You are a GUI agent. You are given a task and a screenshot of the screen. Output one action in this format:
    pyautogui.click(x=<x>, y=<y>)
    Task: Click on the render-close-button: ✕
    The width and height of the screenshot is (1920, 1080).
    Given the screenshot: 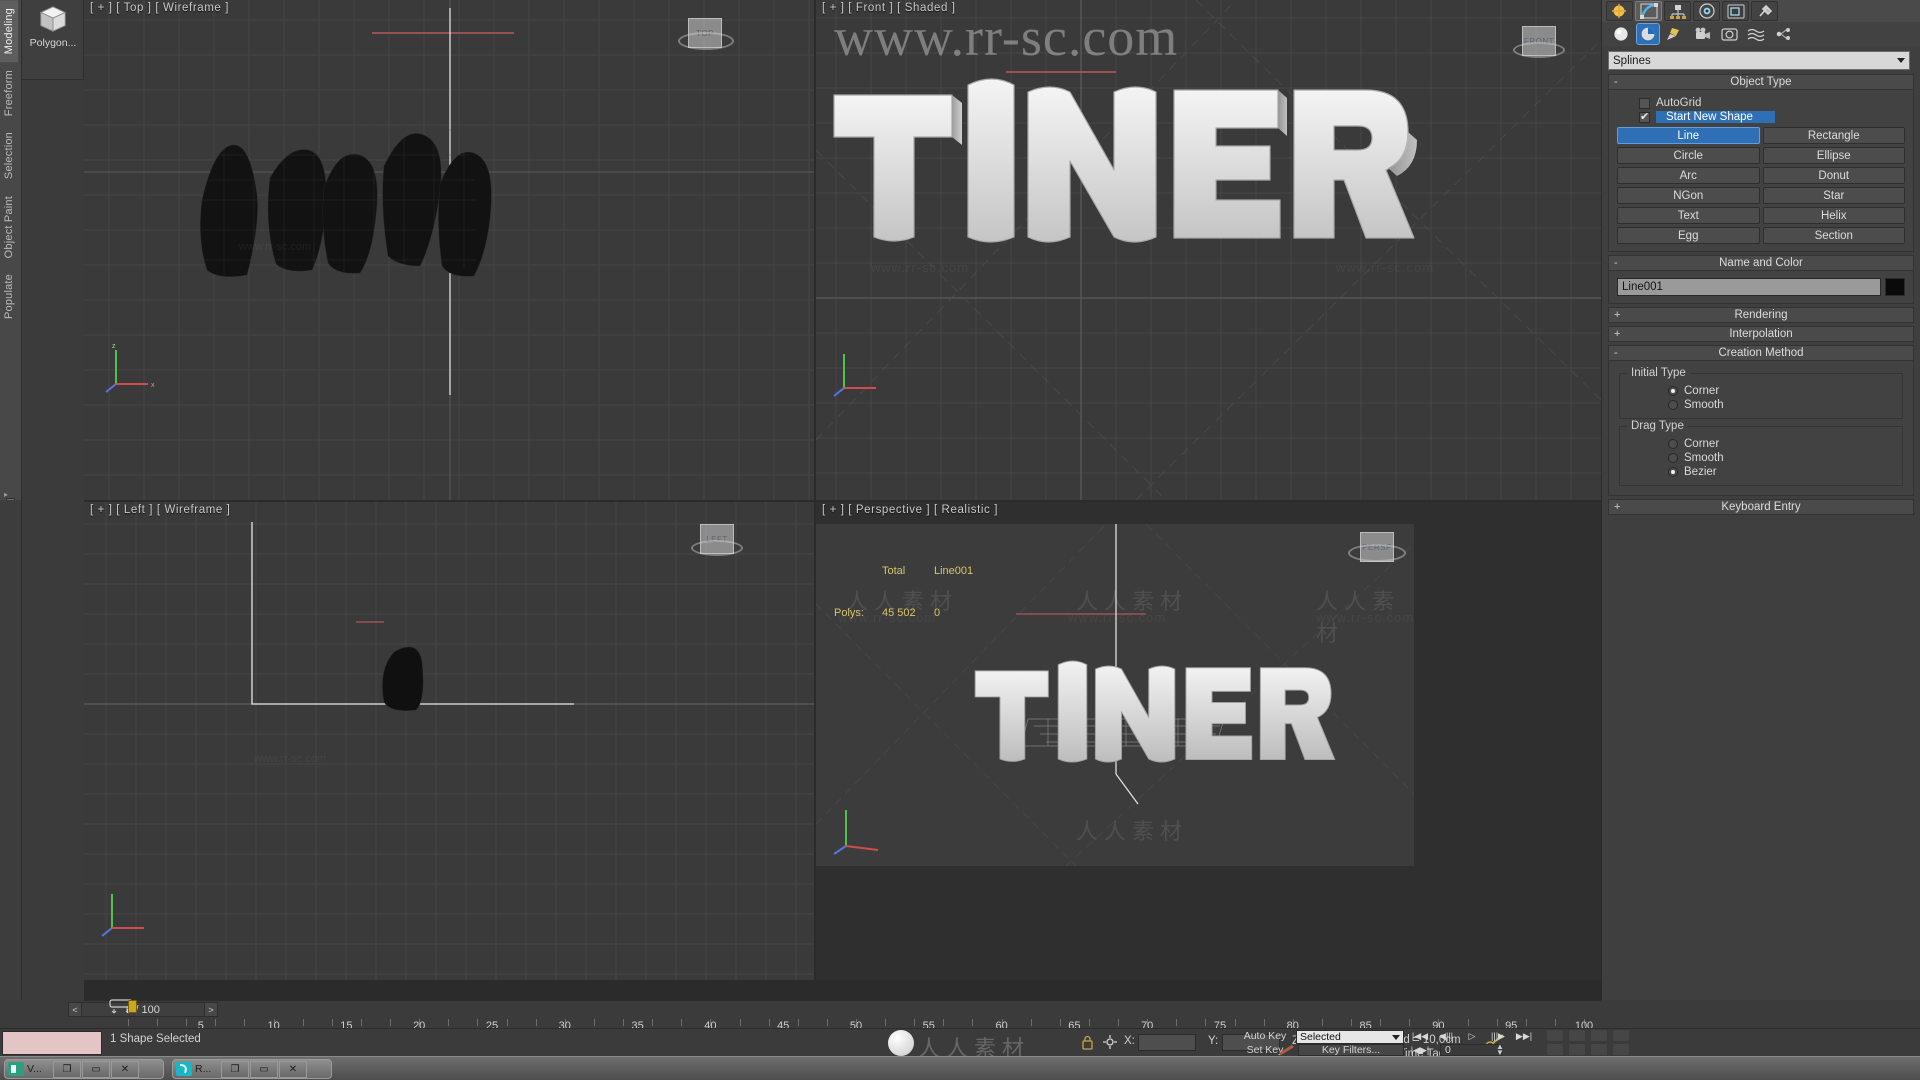 What is the action you would take?
    pyautogui.click(x=293, y=1069)
    